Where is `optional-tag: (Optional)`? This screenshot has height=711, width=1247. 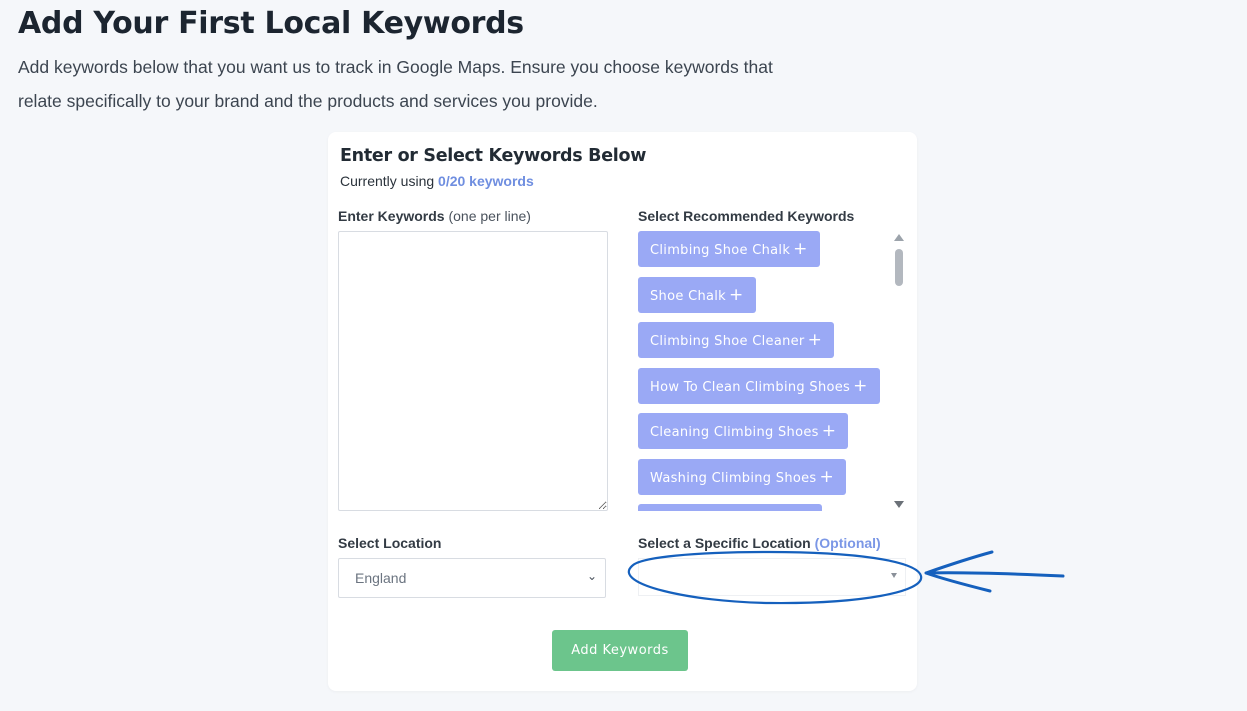 optional-tag: (Optional) is located at coordinates (847, 543).